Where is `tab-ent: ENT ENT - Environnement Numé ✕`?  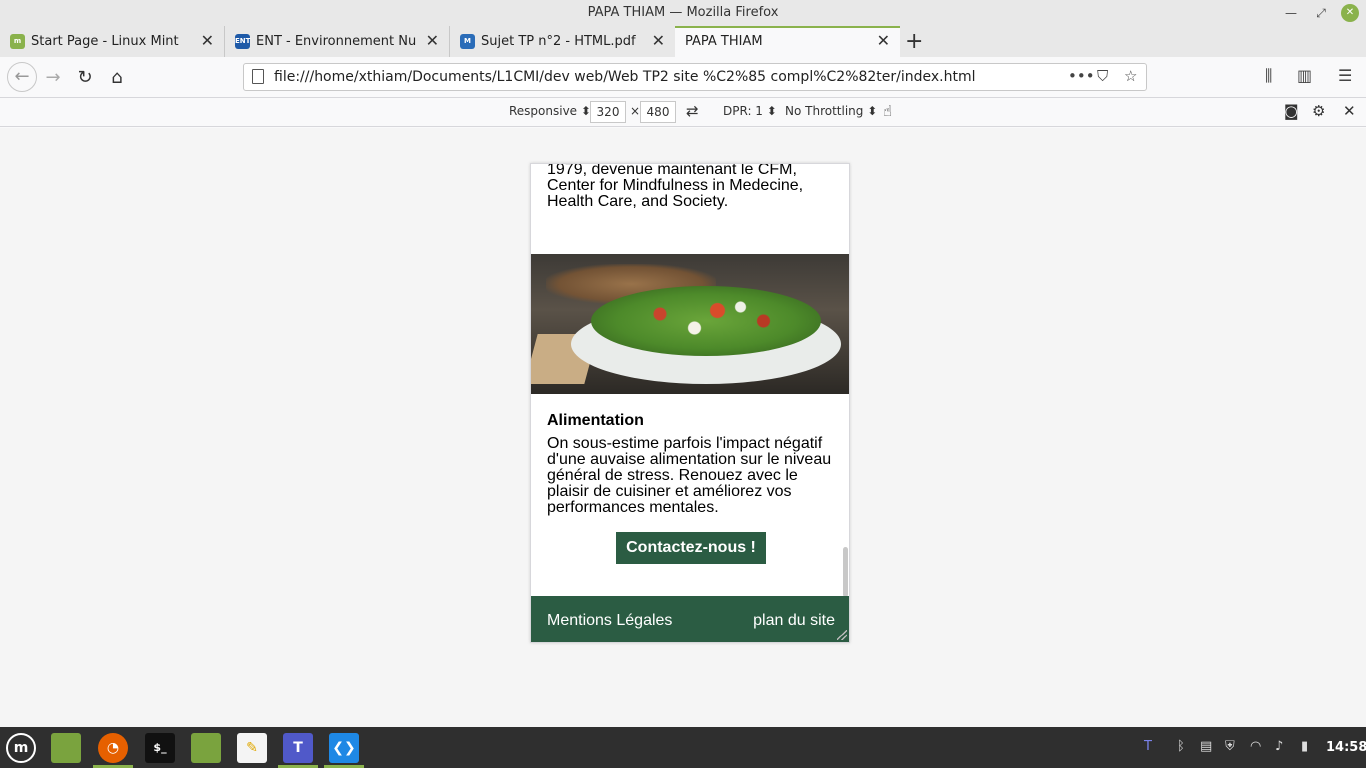 tab-ent: ENT ENT - Environnement Numé ✕ is located at coordinates (337, 41).